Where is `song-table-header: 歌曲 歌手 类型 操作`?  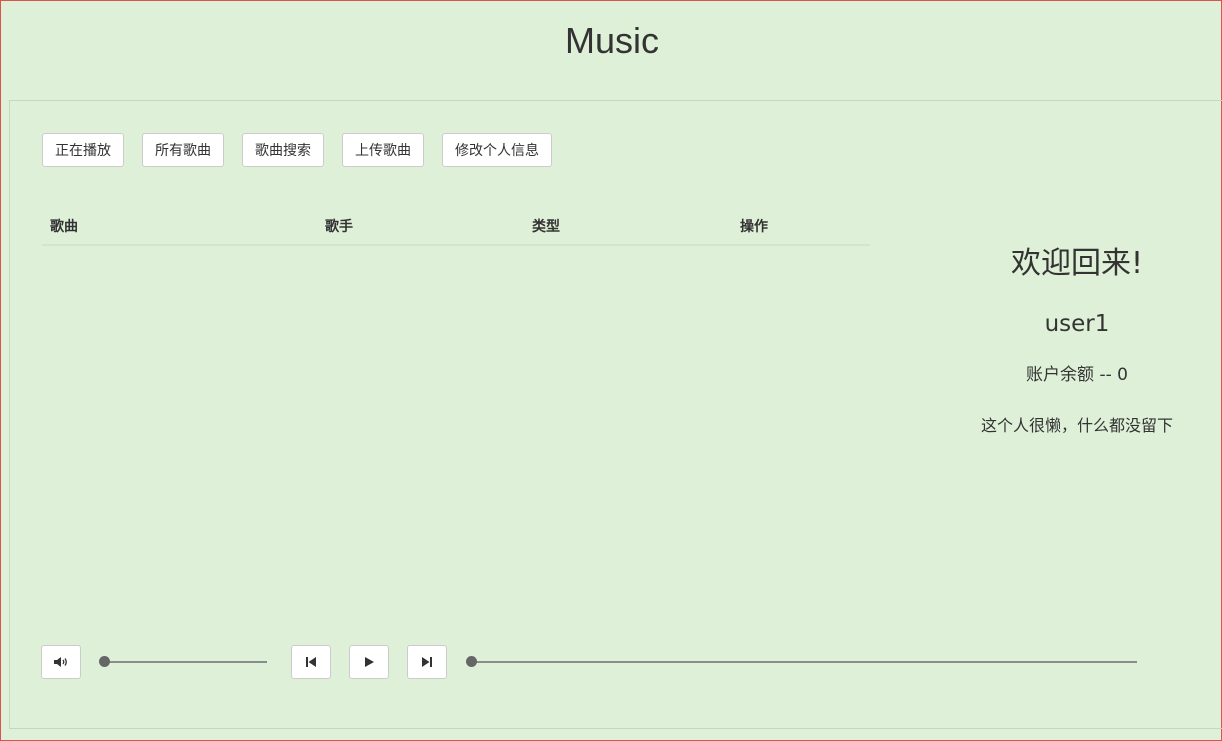 song-table-header: 歌曲 歌手 类型 操作 is located at coordinates (456, 227).